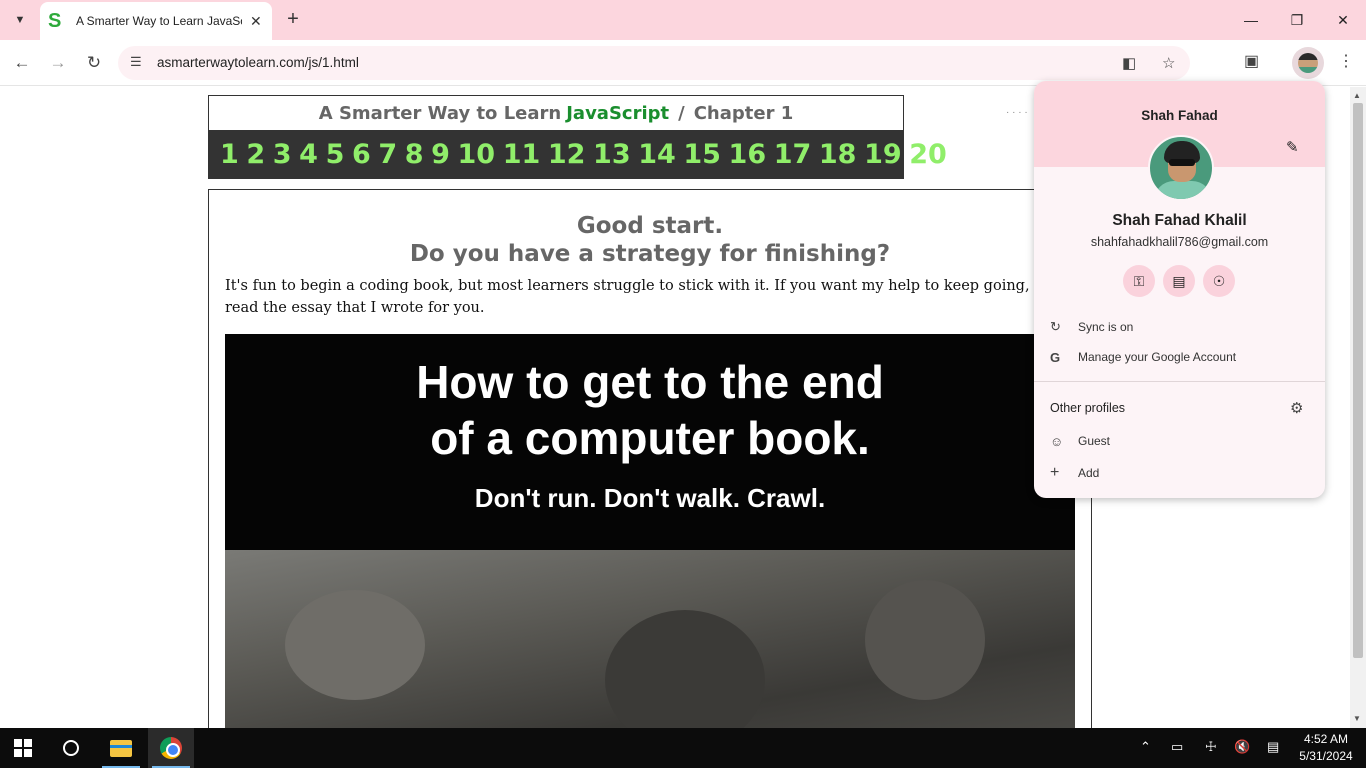 The image size is (1366, 768). I want to click on google-g-icon: G, so click(1055, 357).